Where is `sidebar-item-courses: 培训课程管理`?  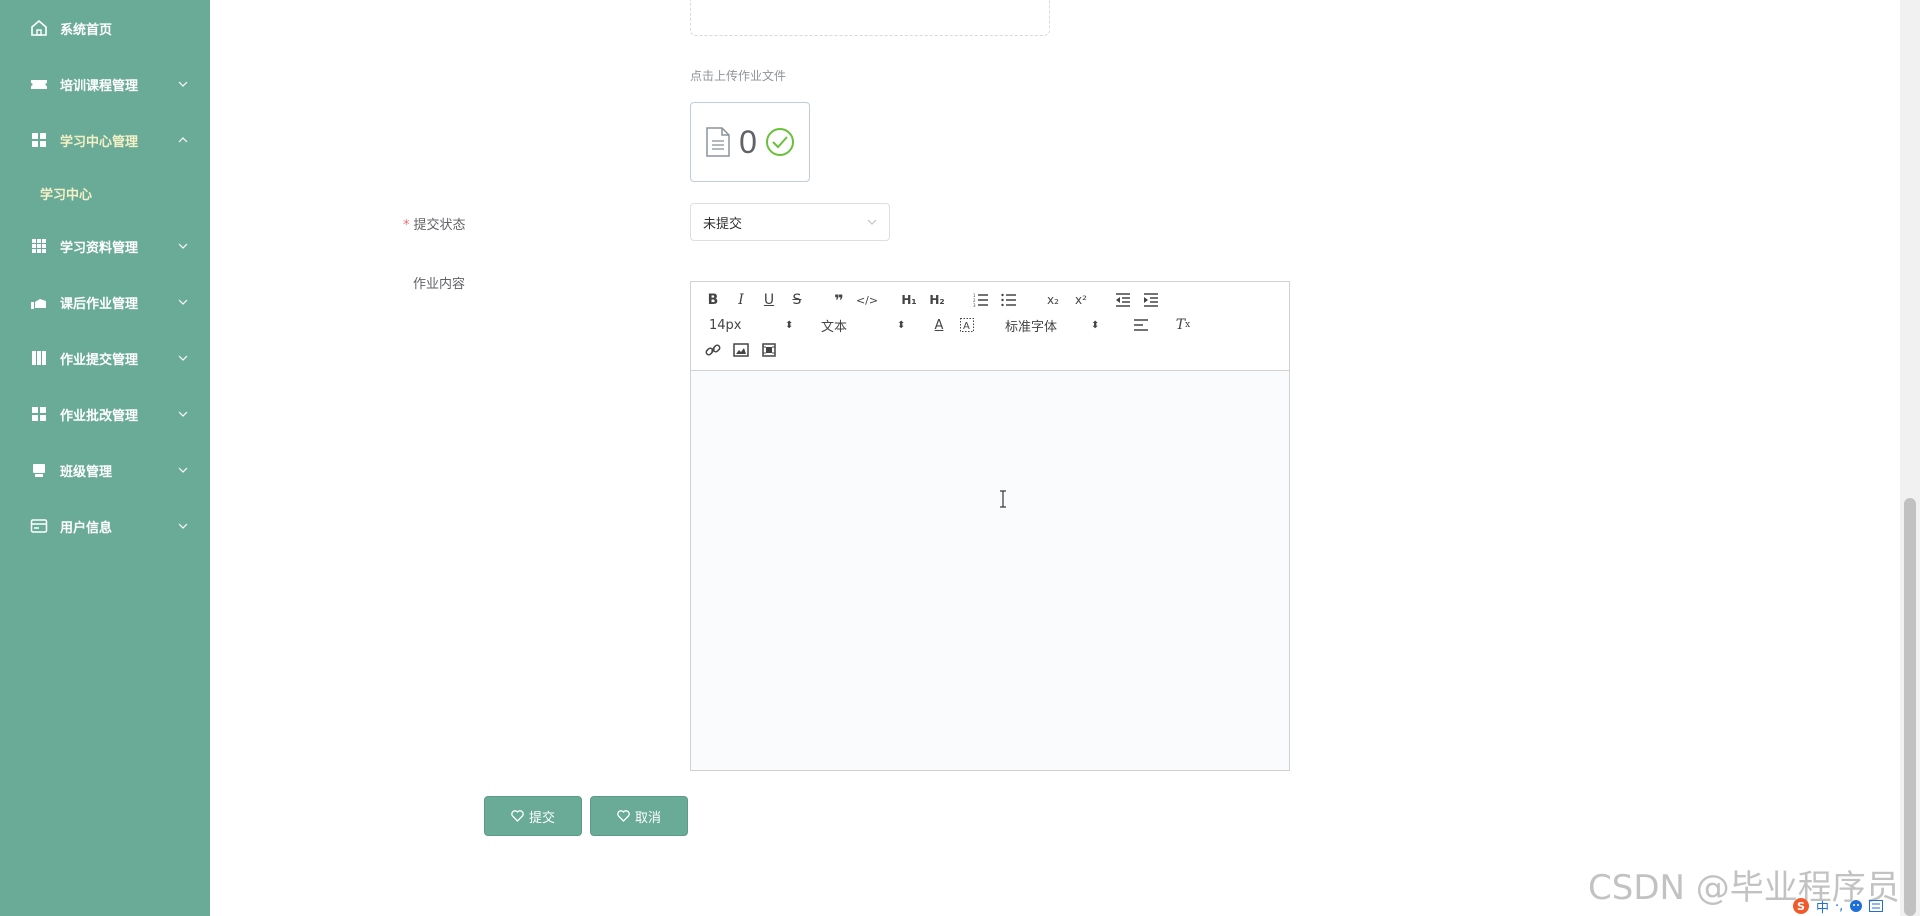
sidebar-item-courses: 培训课程管理 is located at coordinates (105, 84).